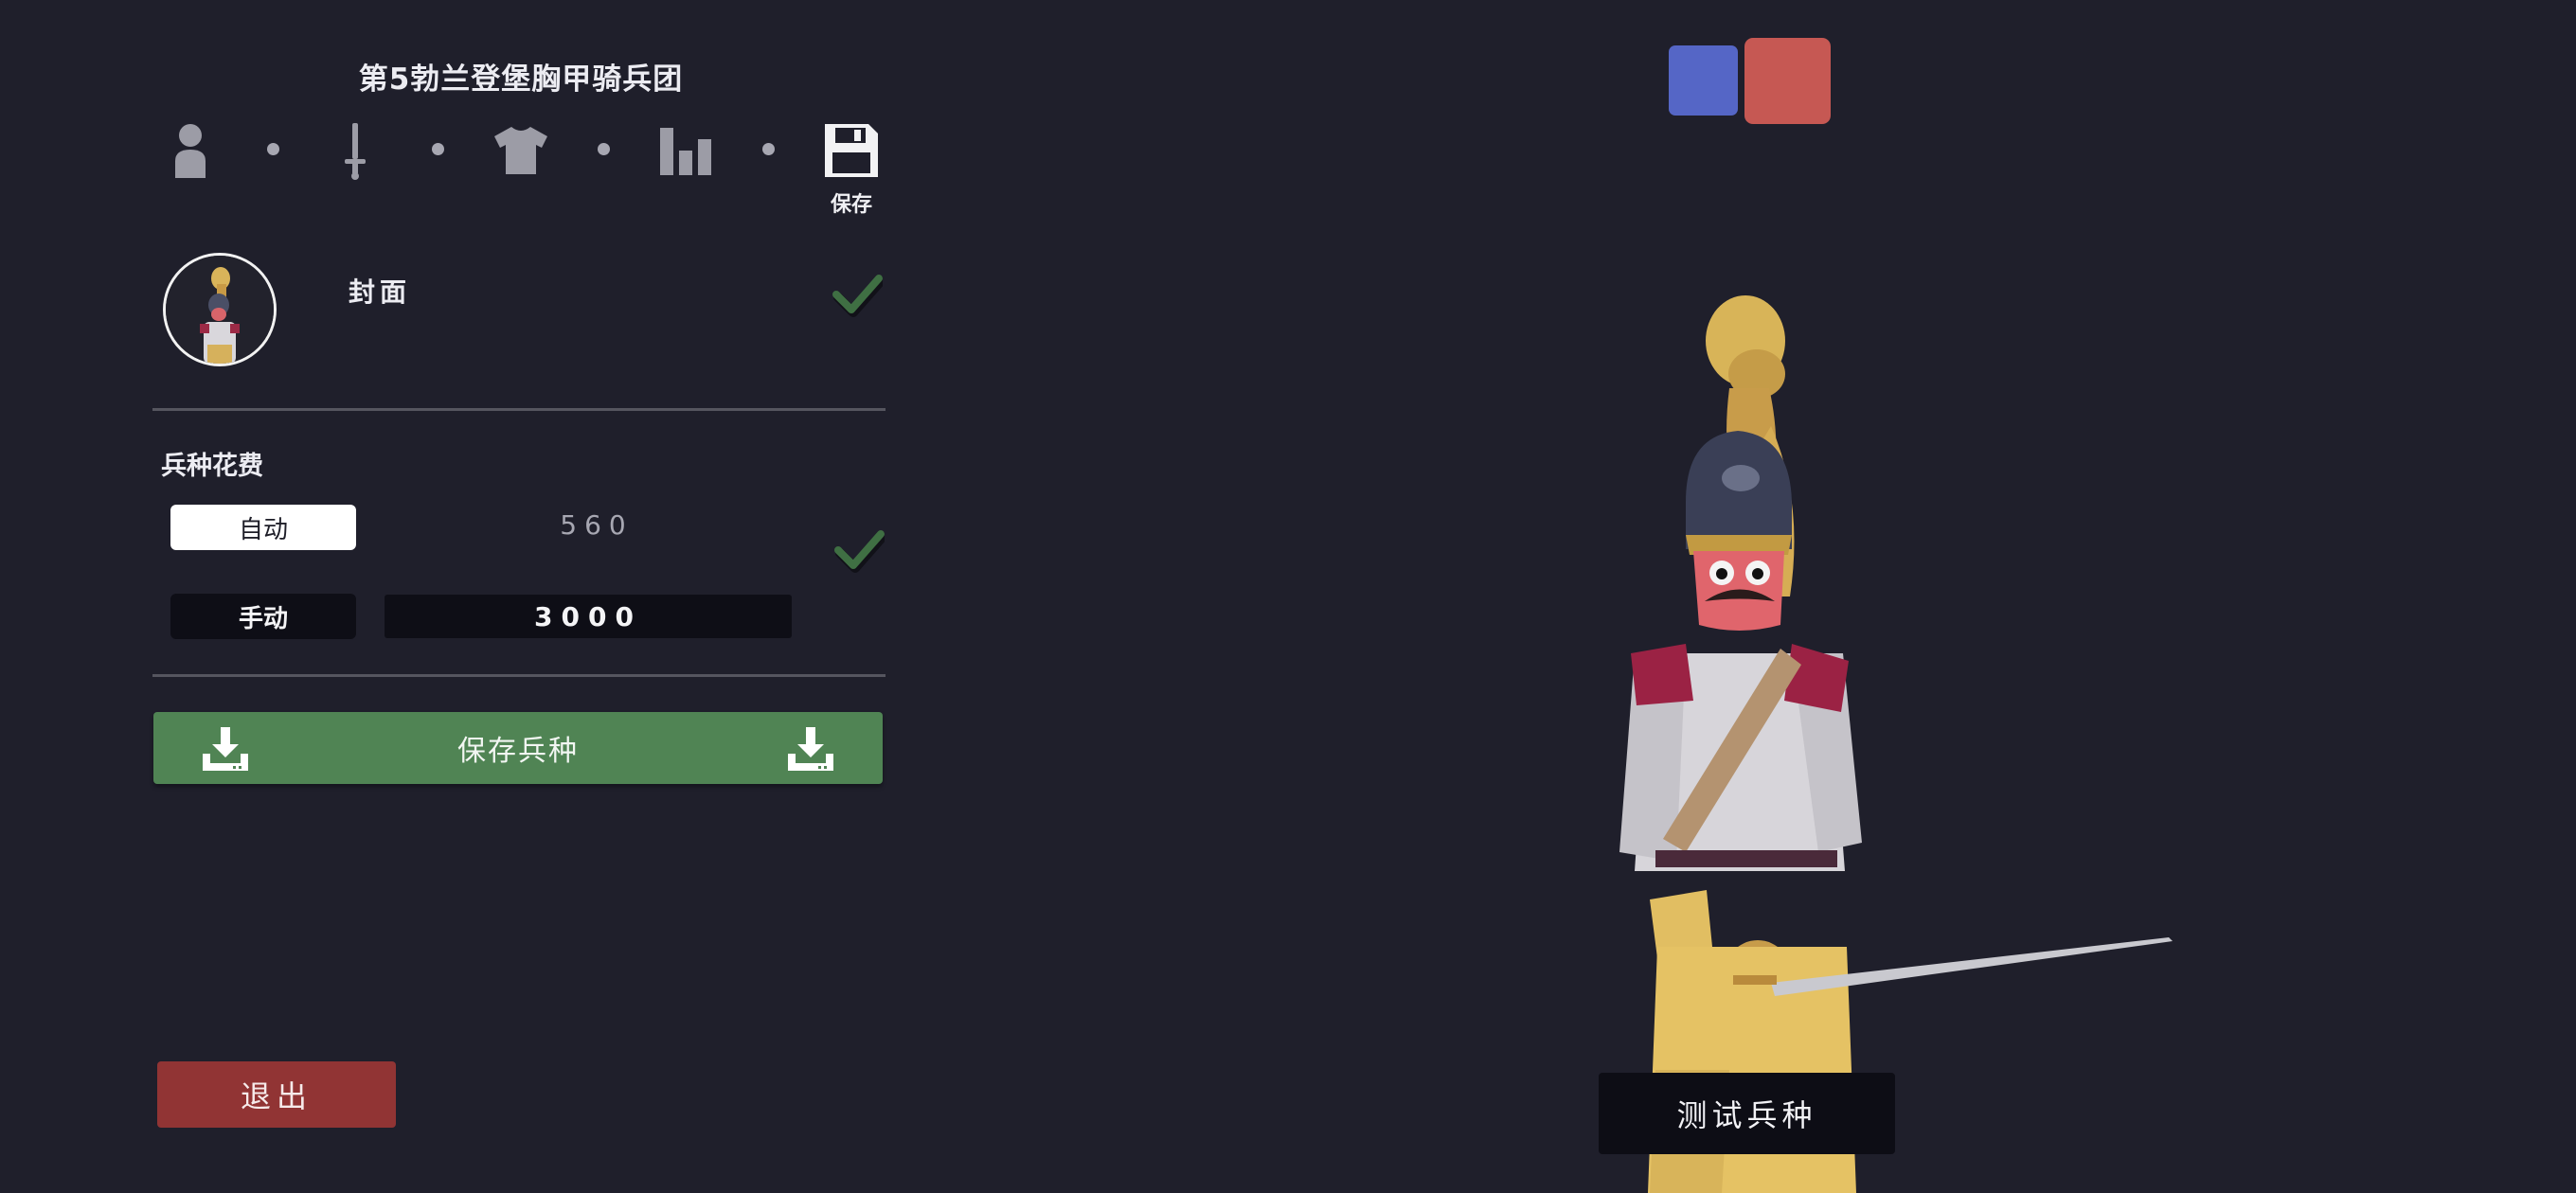 This screenshot has width=2576, height=1193. I want to click on step-save-button, so click(851, 150).